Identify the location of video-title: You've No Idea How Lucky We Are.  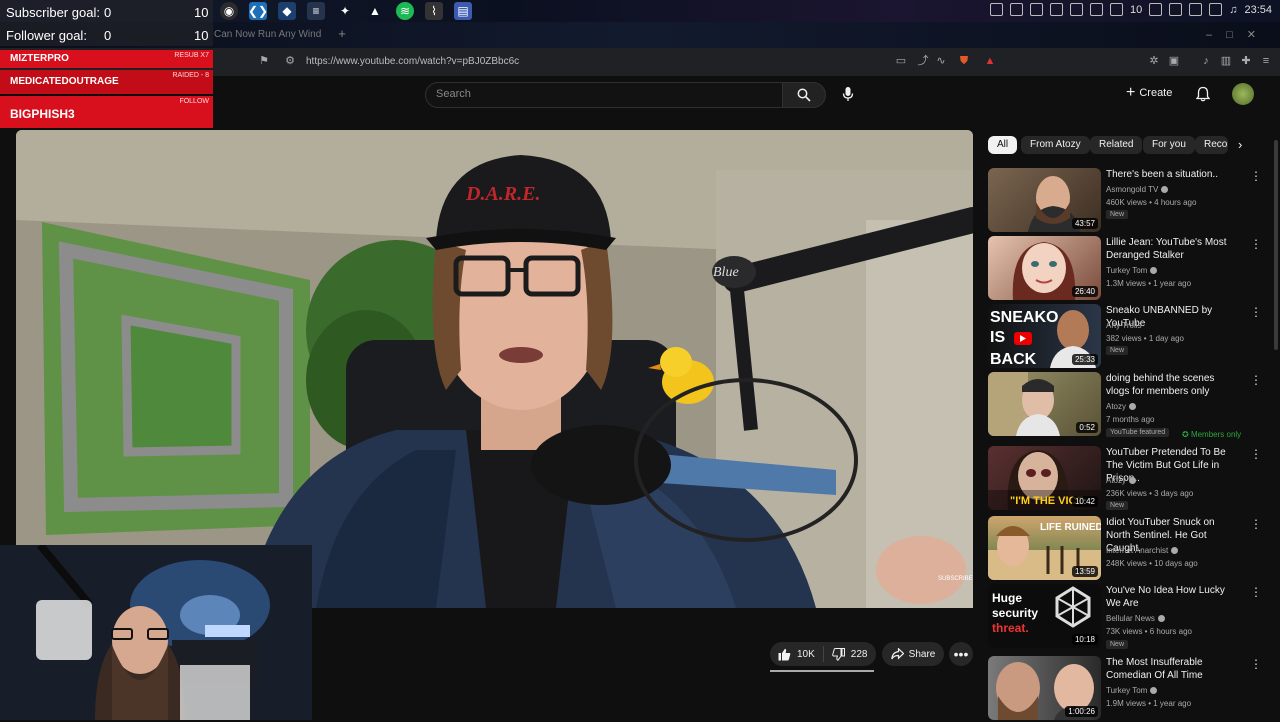
(1171, 597).